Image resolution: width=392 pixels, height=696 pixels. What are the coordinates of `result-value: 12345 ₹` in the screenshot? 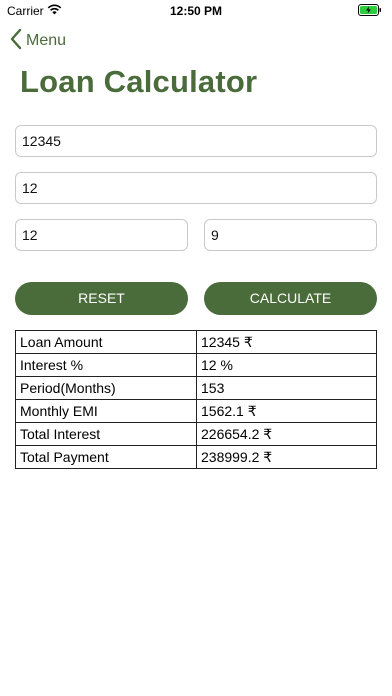 It's located at (286, 342).